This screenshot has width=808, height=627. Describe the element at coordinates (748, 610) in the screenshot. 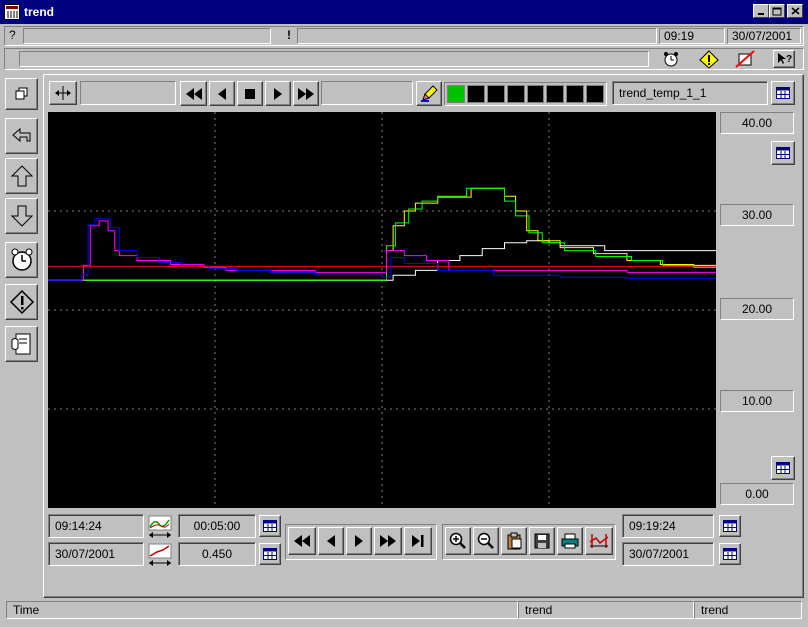

I see `status-trend-2: trend` at that location.